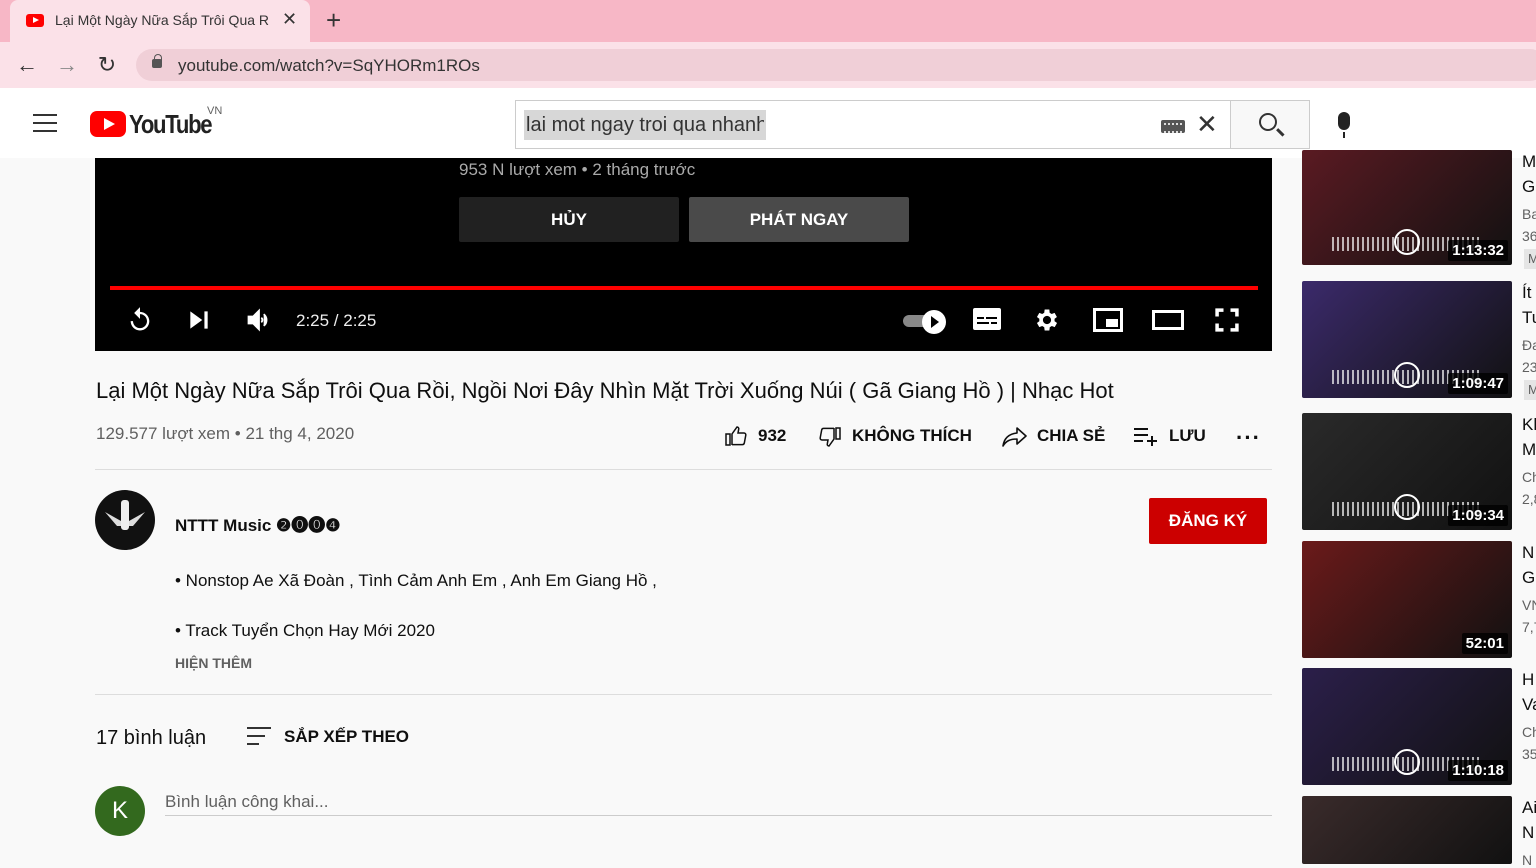 The image size is (1536, 868). Describe the element at coordinates (1529, 808) in the screenshot. I see `recommended-video-title: Ai` at that location.